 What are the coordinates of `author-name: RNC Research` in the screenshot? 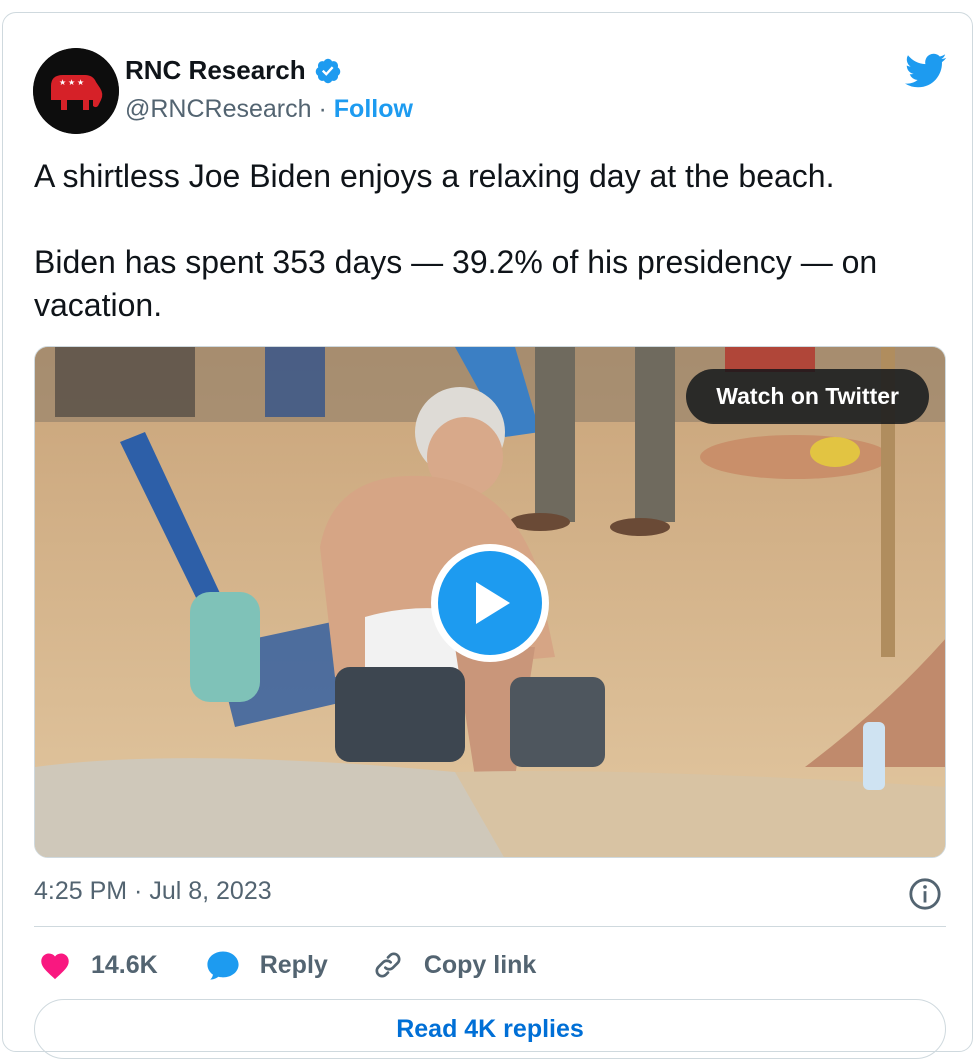 It's located at (215, 70).